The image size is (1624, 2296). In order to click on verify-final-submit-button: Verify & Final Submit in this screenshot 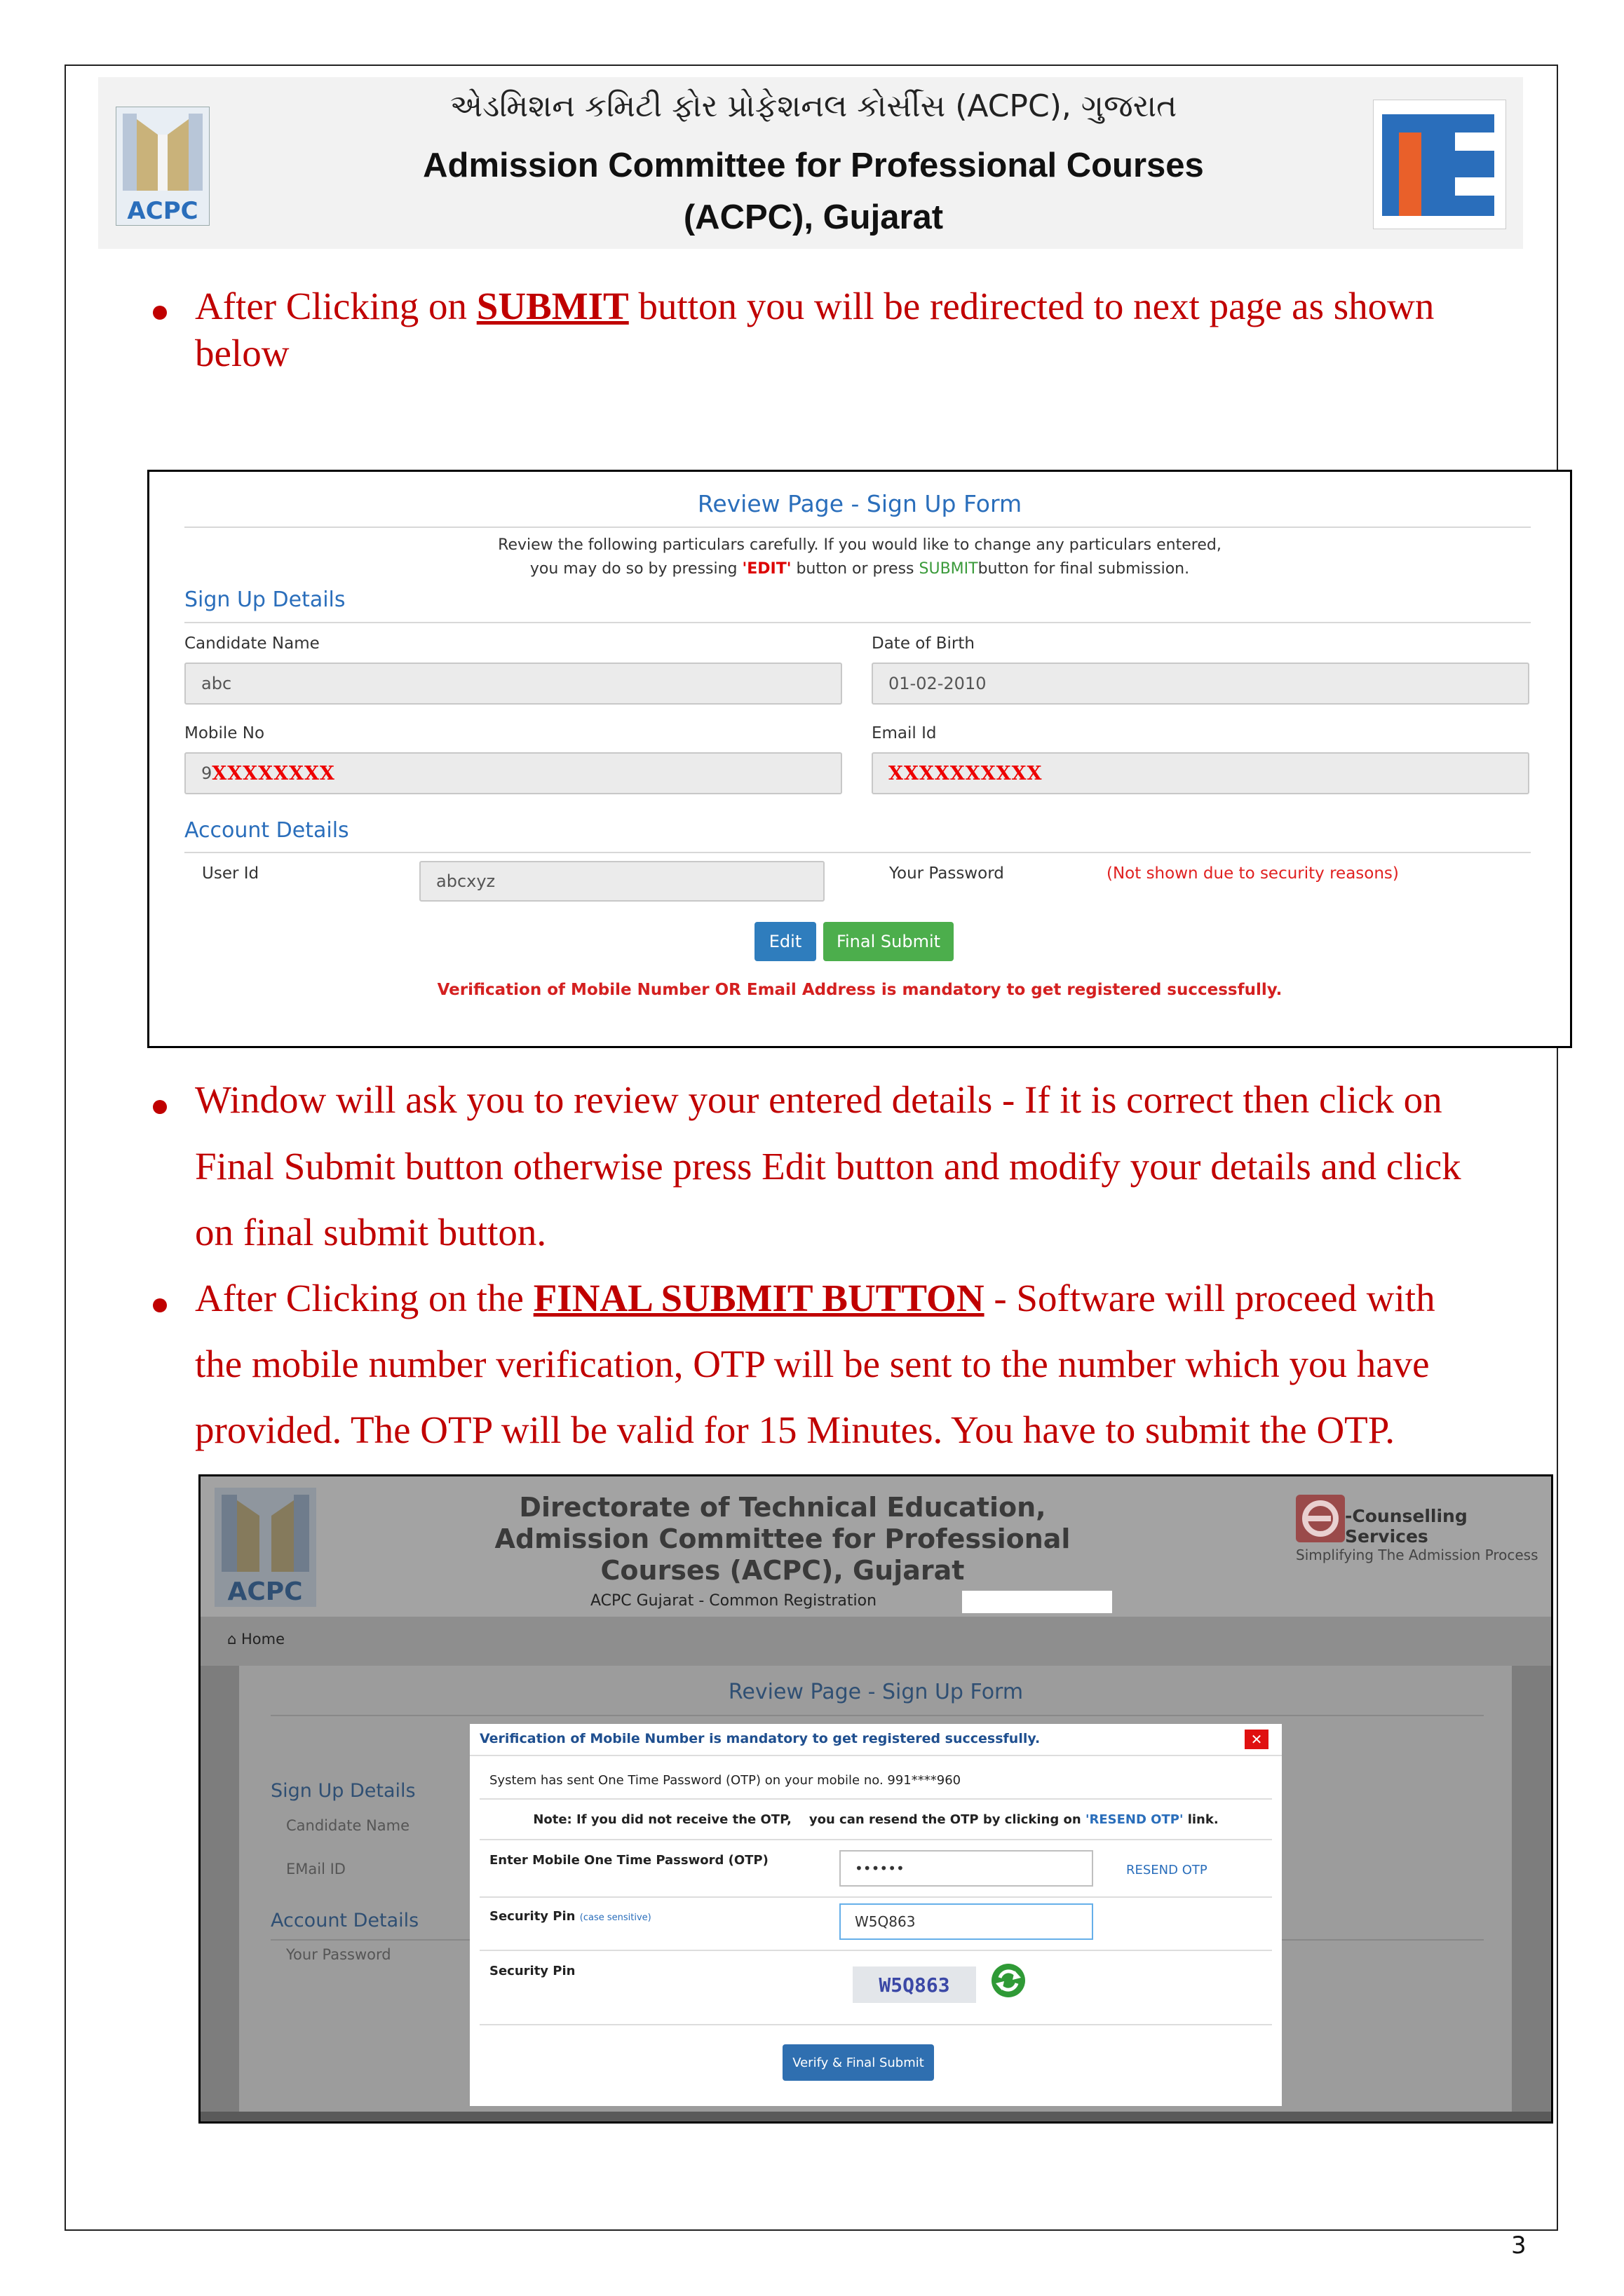, I will do `click(859, 2062)`.